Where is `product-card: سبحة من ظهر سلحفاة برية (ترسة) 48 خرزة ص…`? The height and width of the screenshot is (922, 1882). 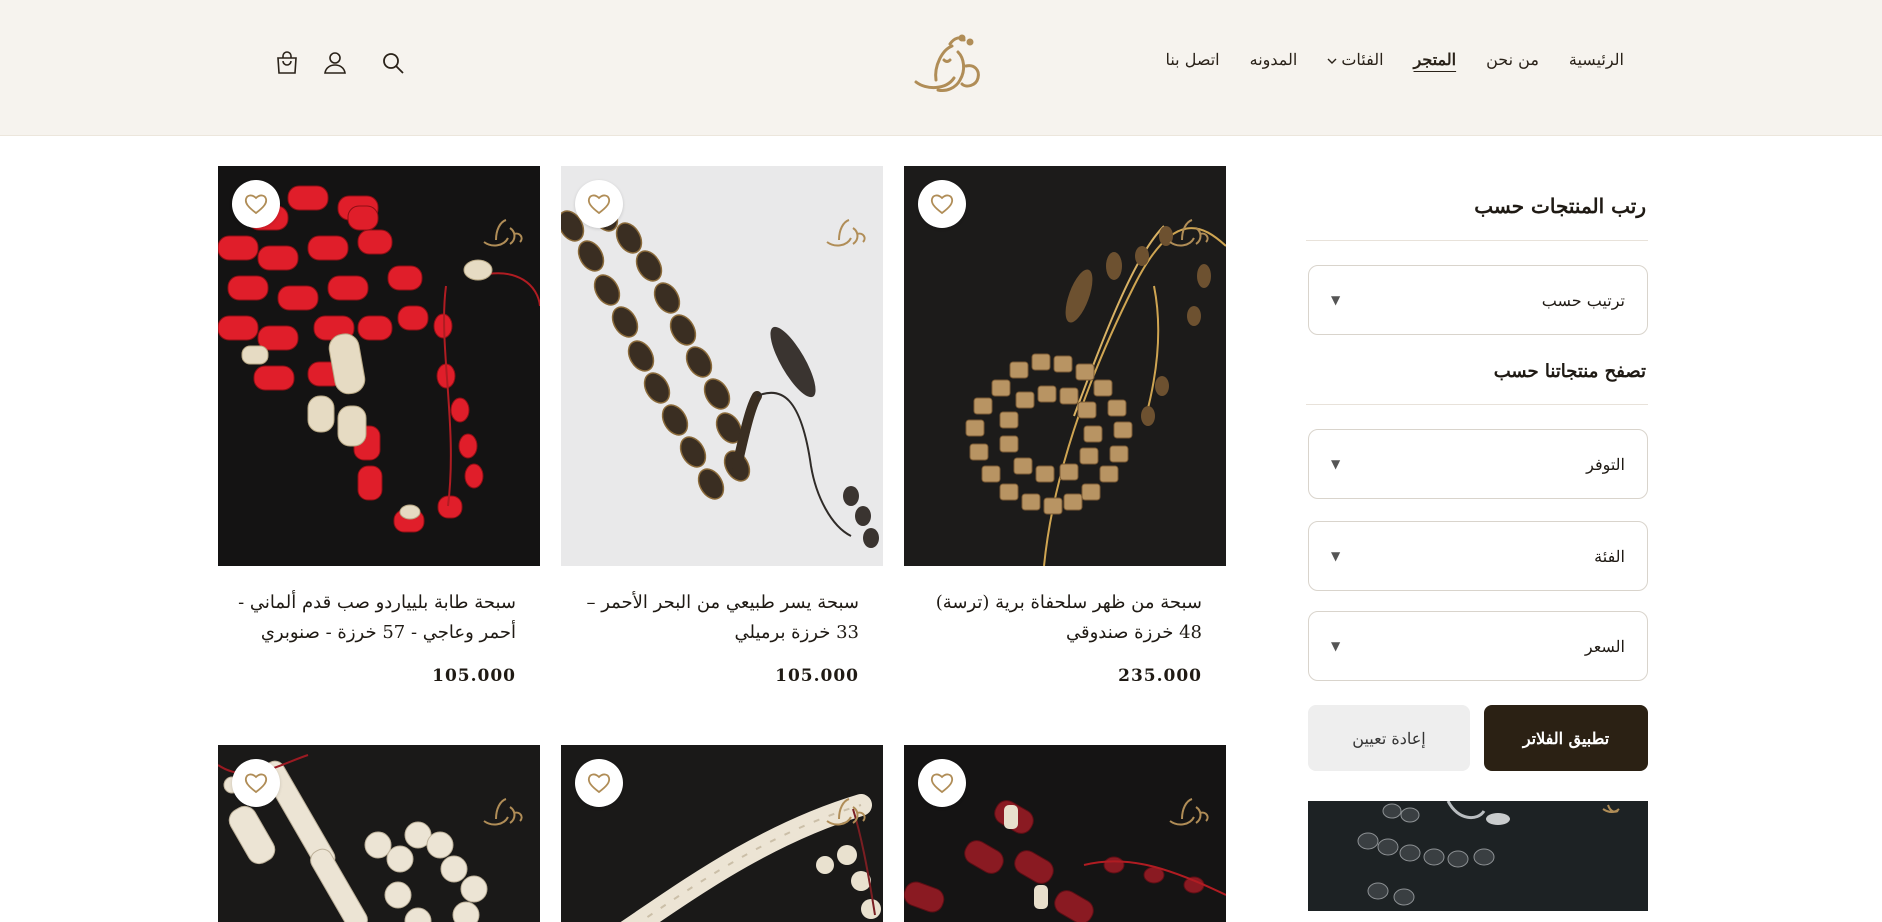
product-card: سبحة من ظهر سلحفاة برية (ترسة) 48 خرزة ص… is located at coordinates (1065, 426).